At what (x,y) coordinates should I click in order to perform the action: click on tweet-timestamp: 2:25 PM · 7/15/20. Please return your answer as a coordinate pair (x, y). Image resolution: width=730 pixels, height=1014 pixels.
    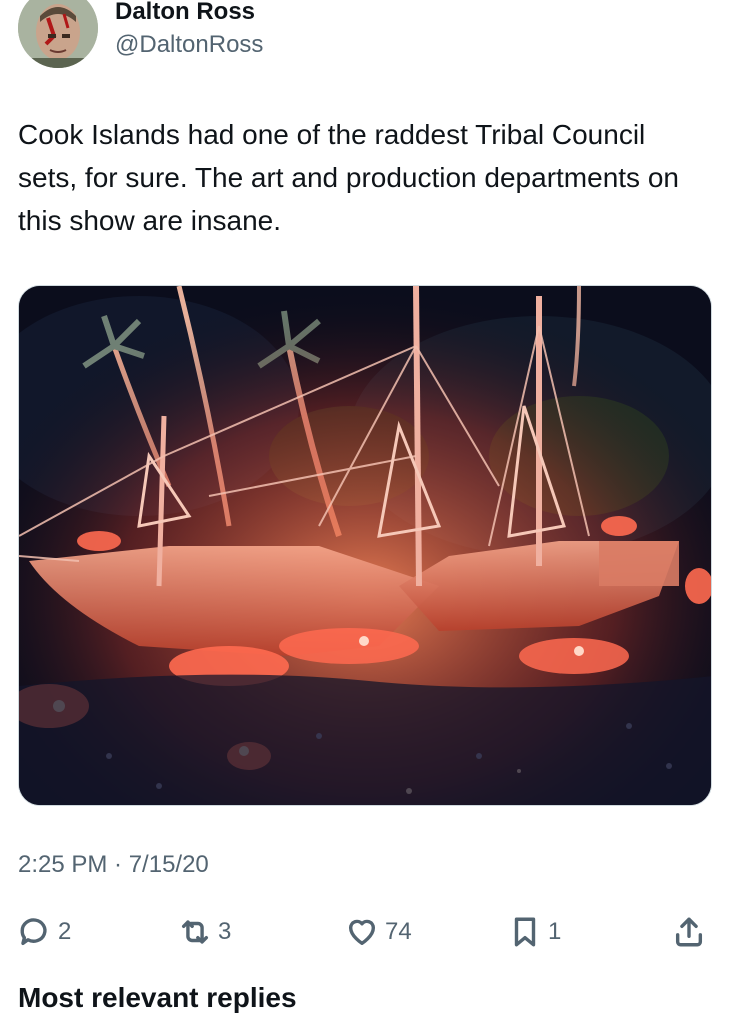
    Looking at the image, I should click on (113, 865).